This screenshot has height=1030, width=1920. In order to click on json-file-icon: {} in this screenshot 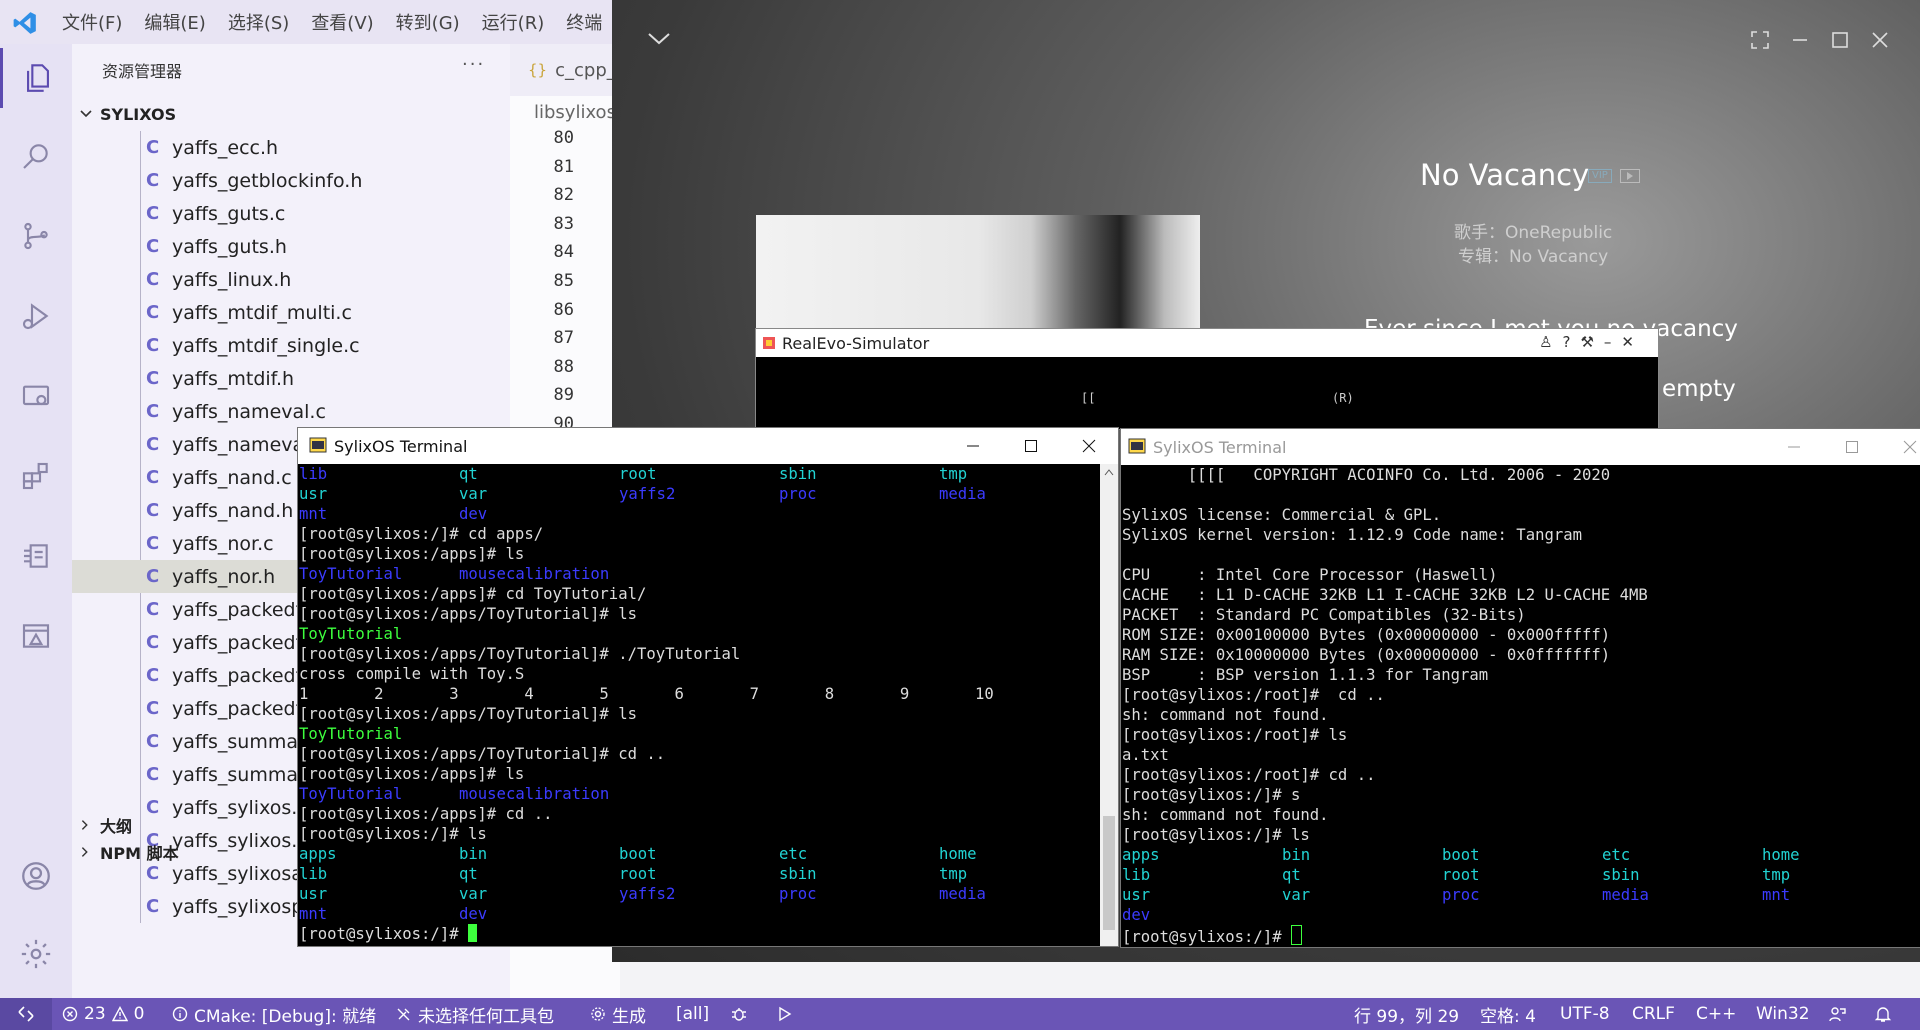, I will do `click(538, 70)`.